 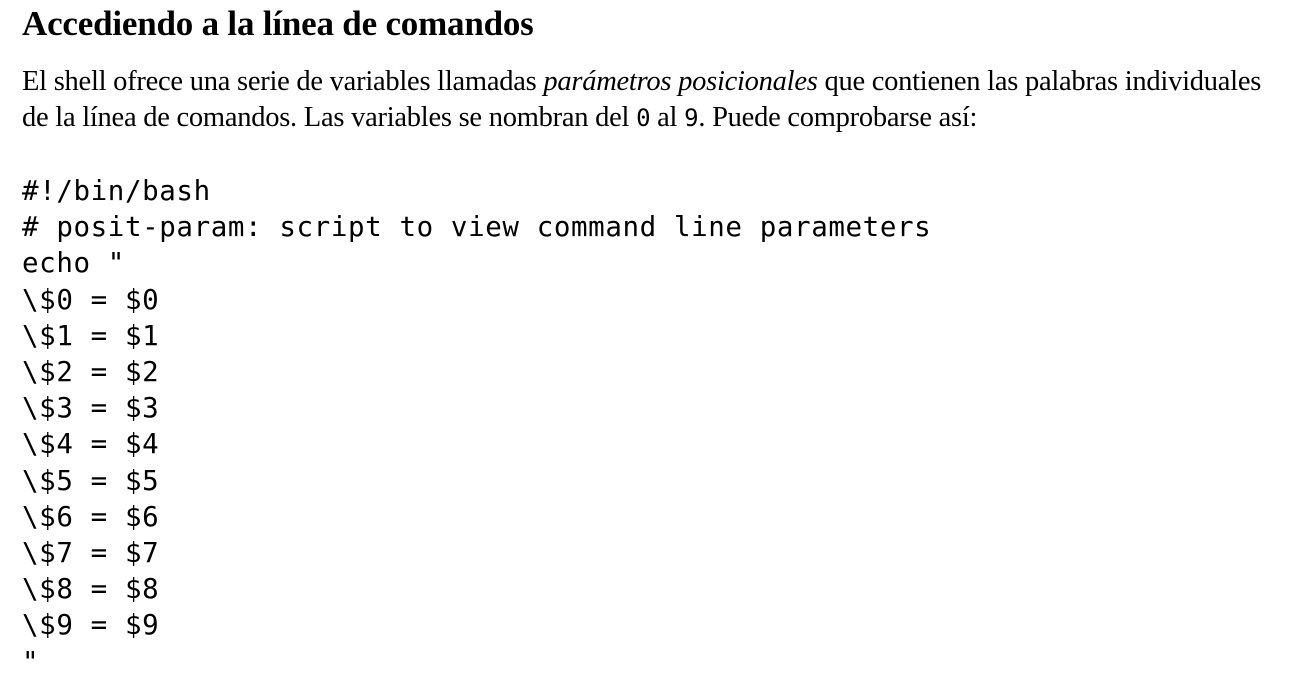 I want to click on intro-text-4: . Puede comprobarse así:, so click(x=838, y=117).